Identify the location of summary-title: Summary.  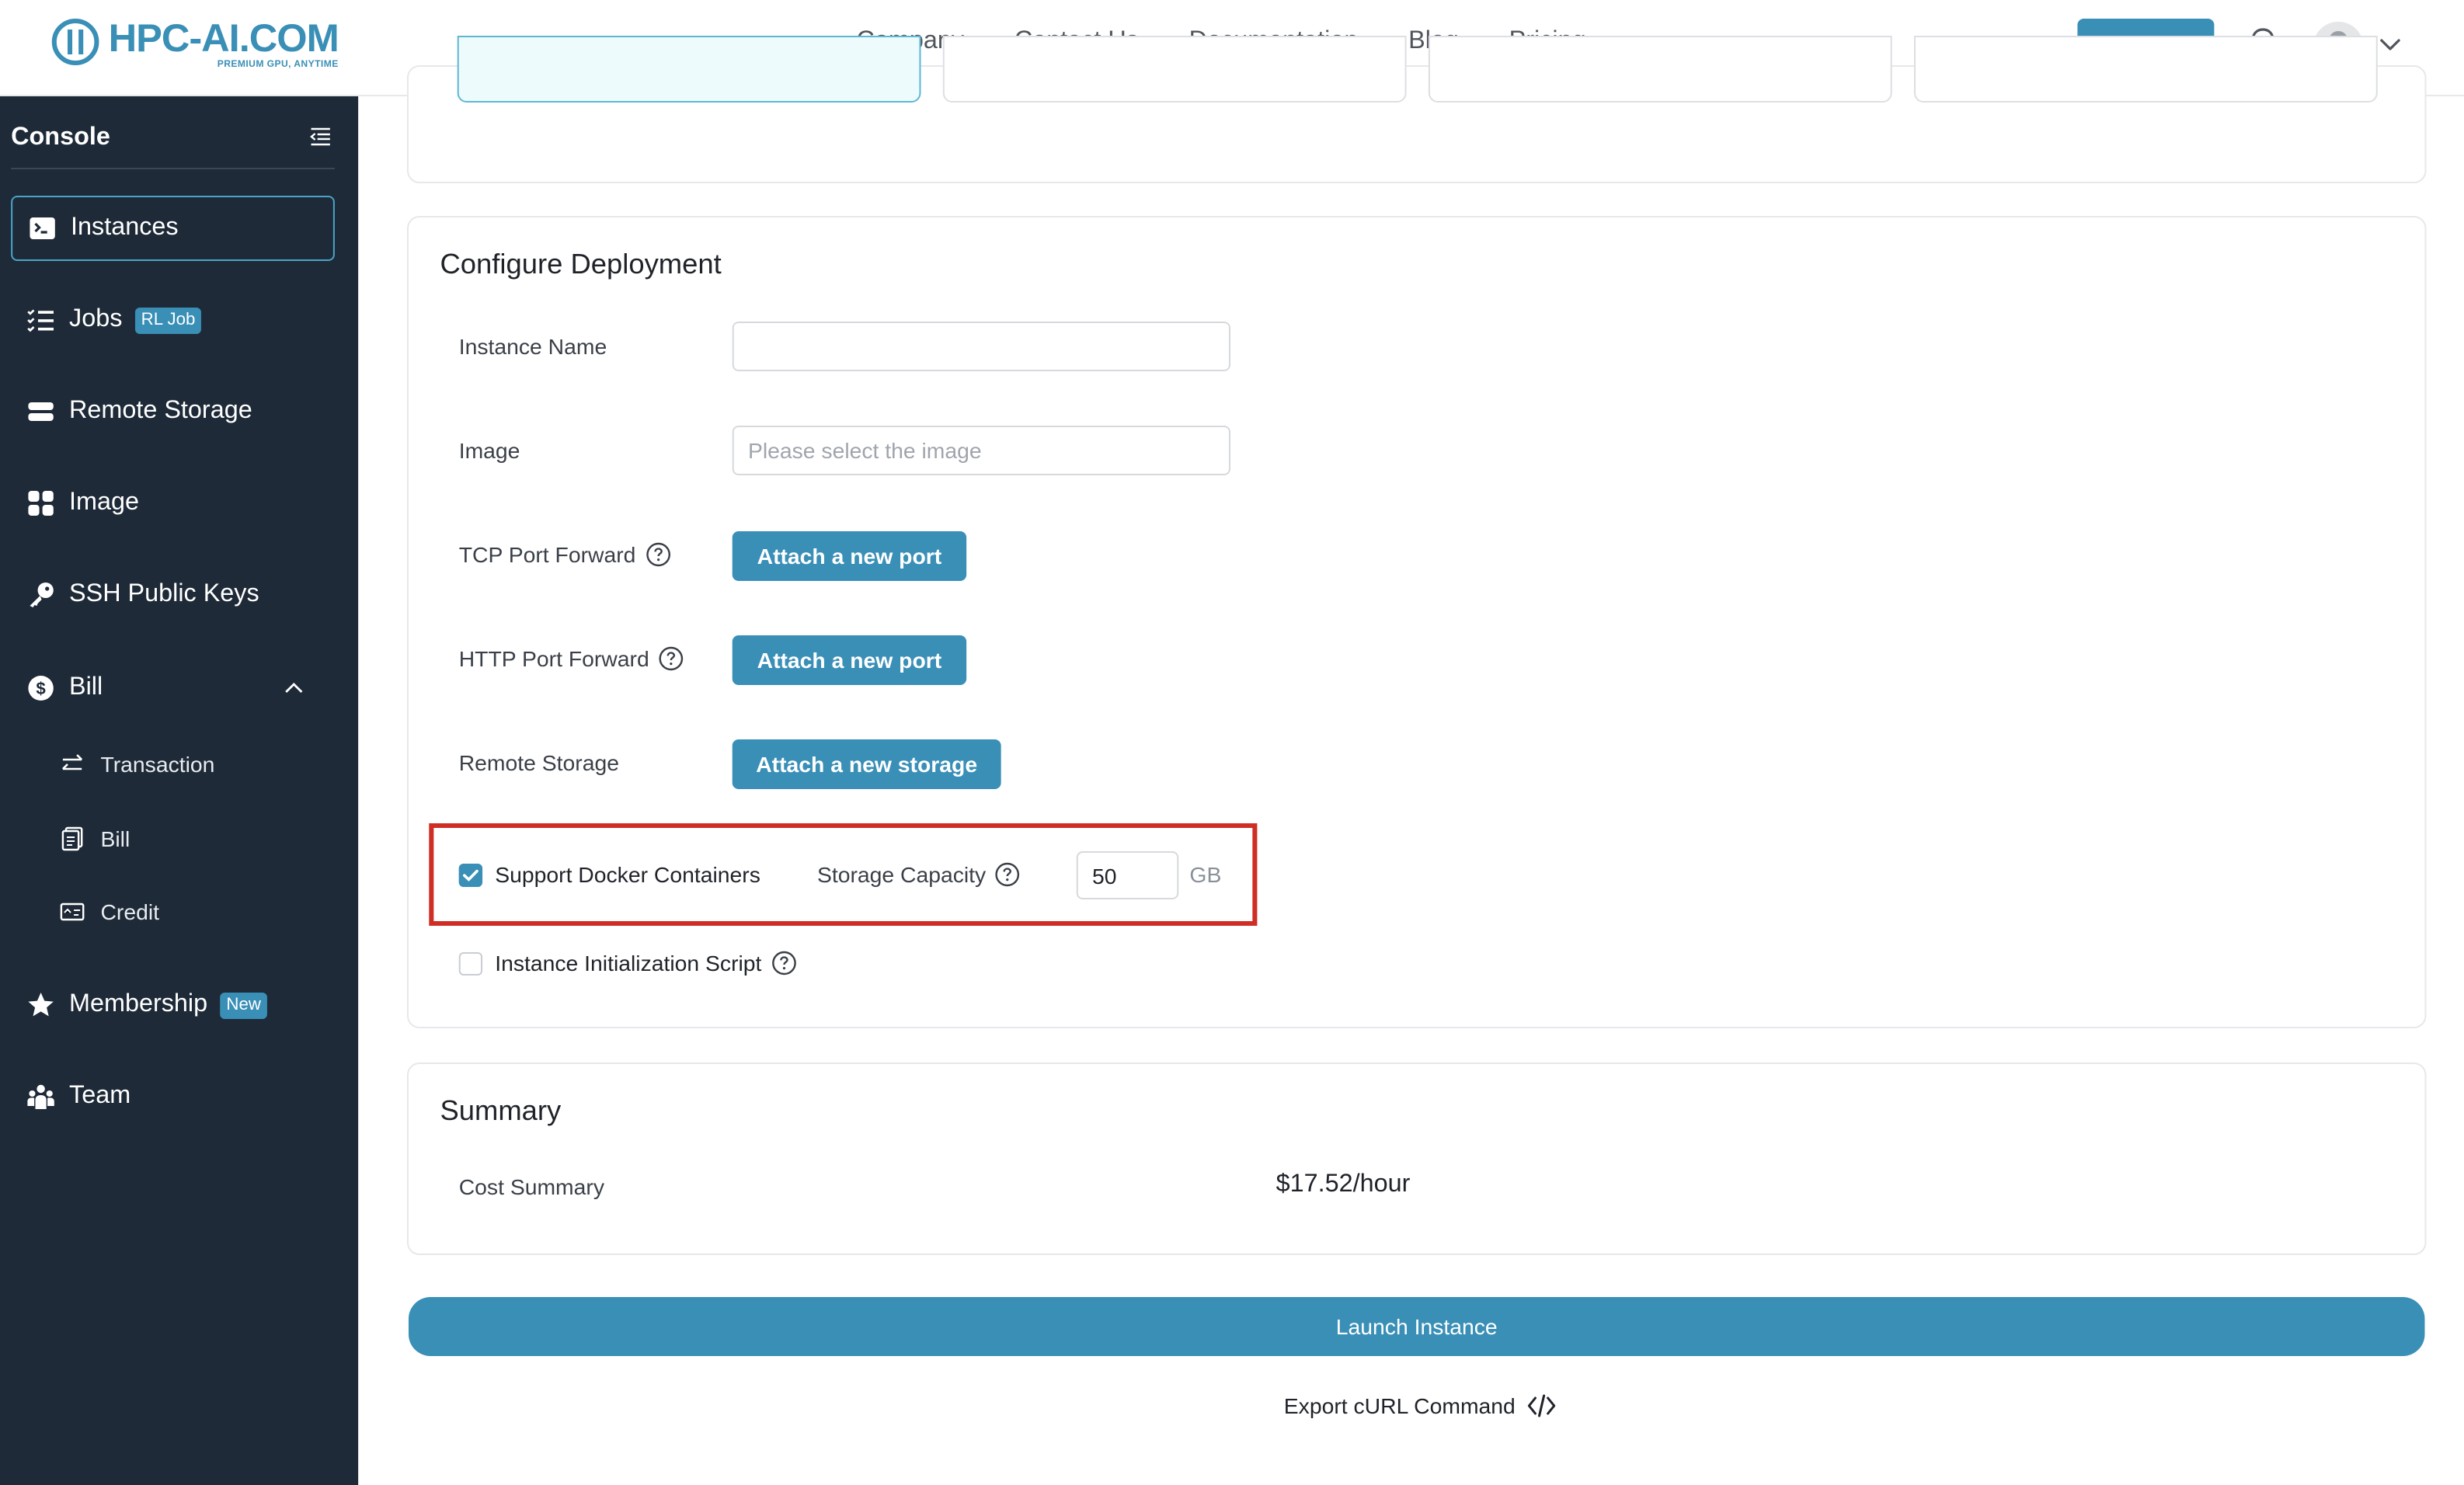
(501, 1110).